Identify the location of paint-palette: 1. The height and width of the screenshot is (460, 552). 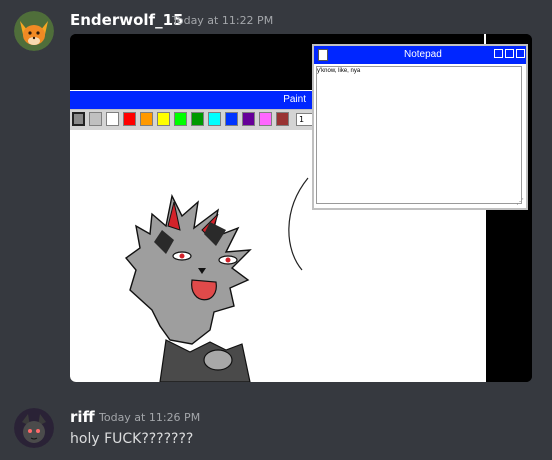
(192, 120).